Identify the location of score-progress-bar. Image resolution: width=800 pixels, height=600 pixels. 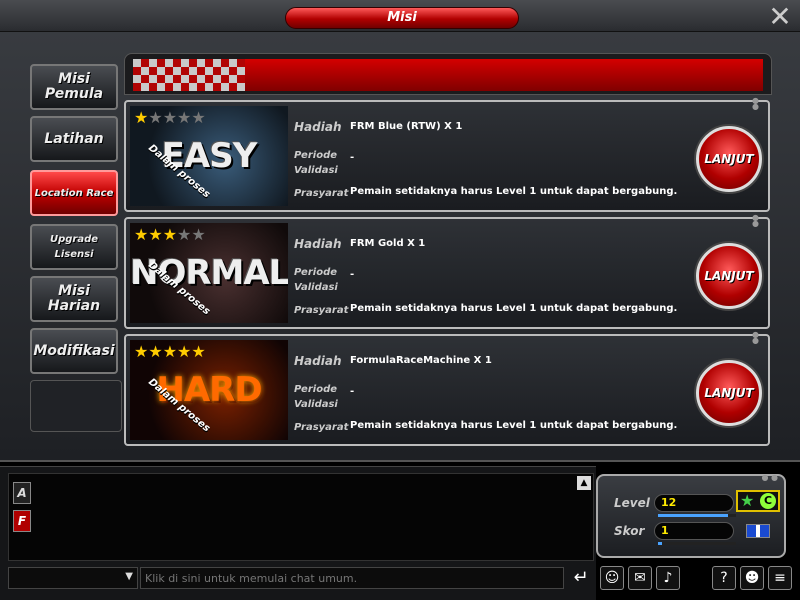
(697, 543).